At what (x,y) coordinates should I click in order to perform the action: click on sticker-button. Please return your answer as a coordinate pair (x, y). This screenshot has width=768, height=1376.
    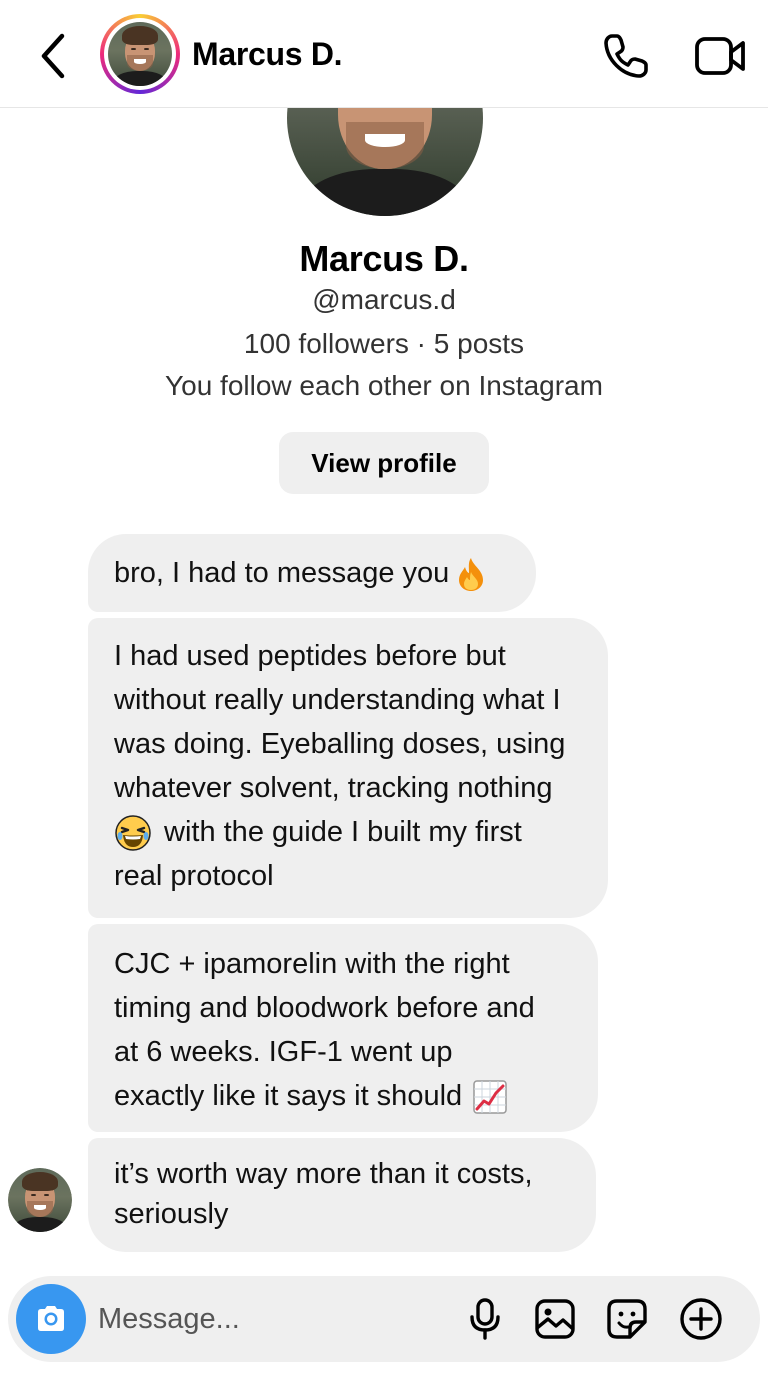
    Looking at the image, I should click on (627, 1319).